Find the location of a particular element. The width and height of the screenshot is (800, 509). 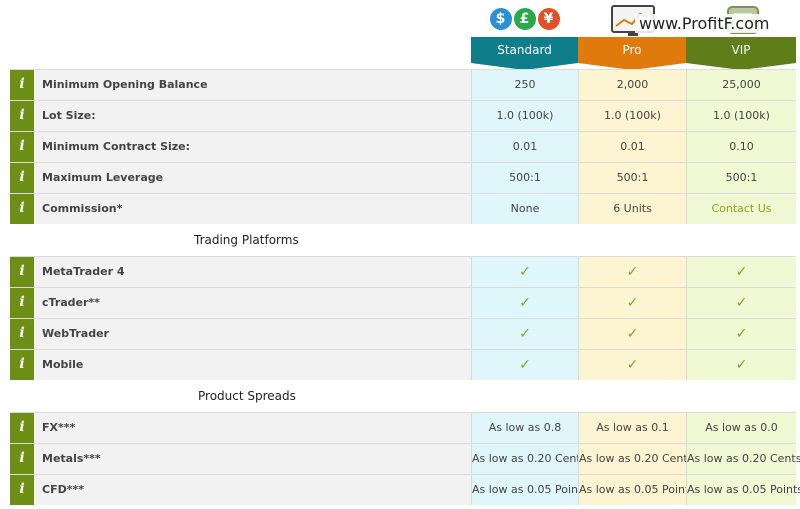

row-label: cTrader** is located at coordinates (252, 303).